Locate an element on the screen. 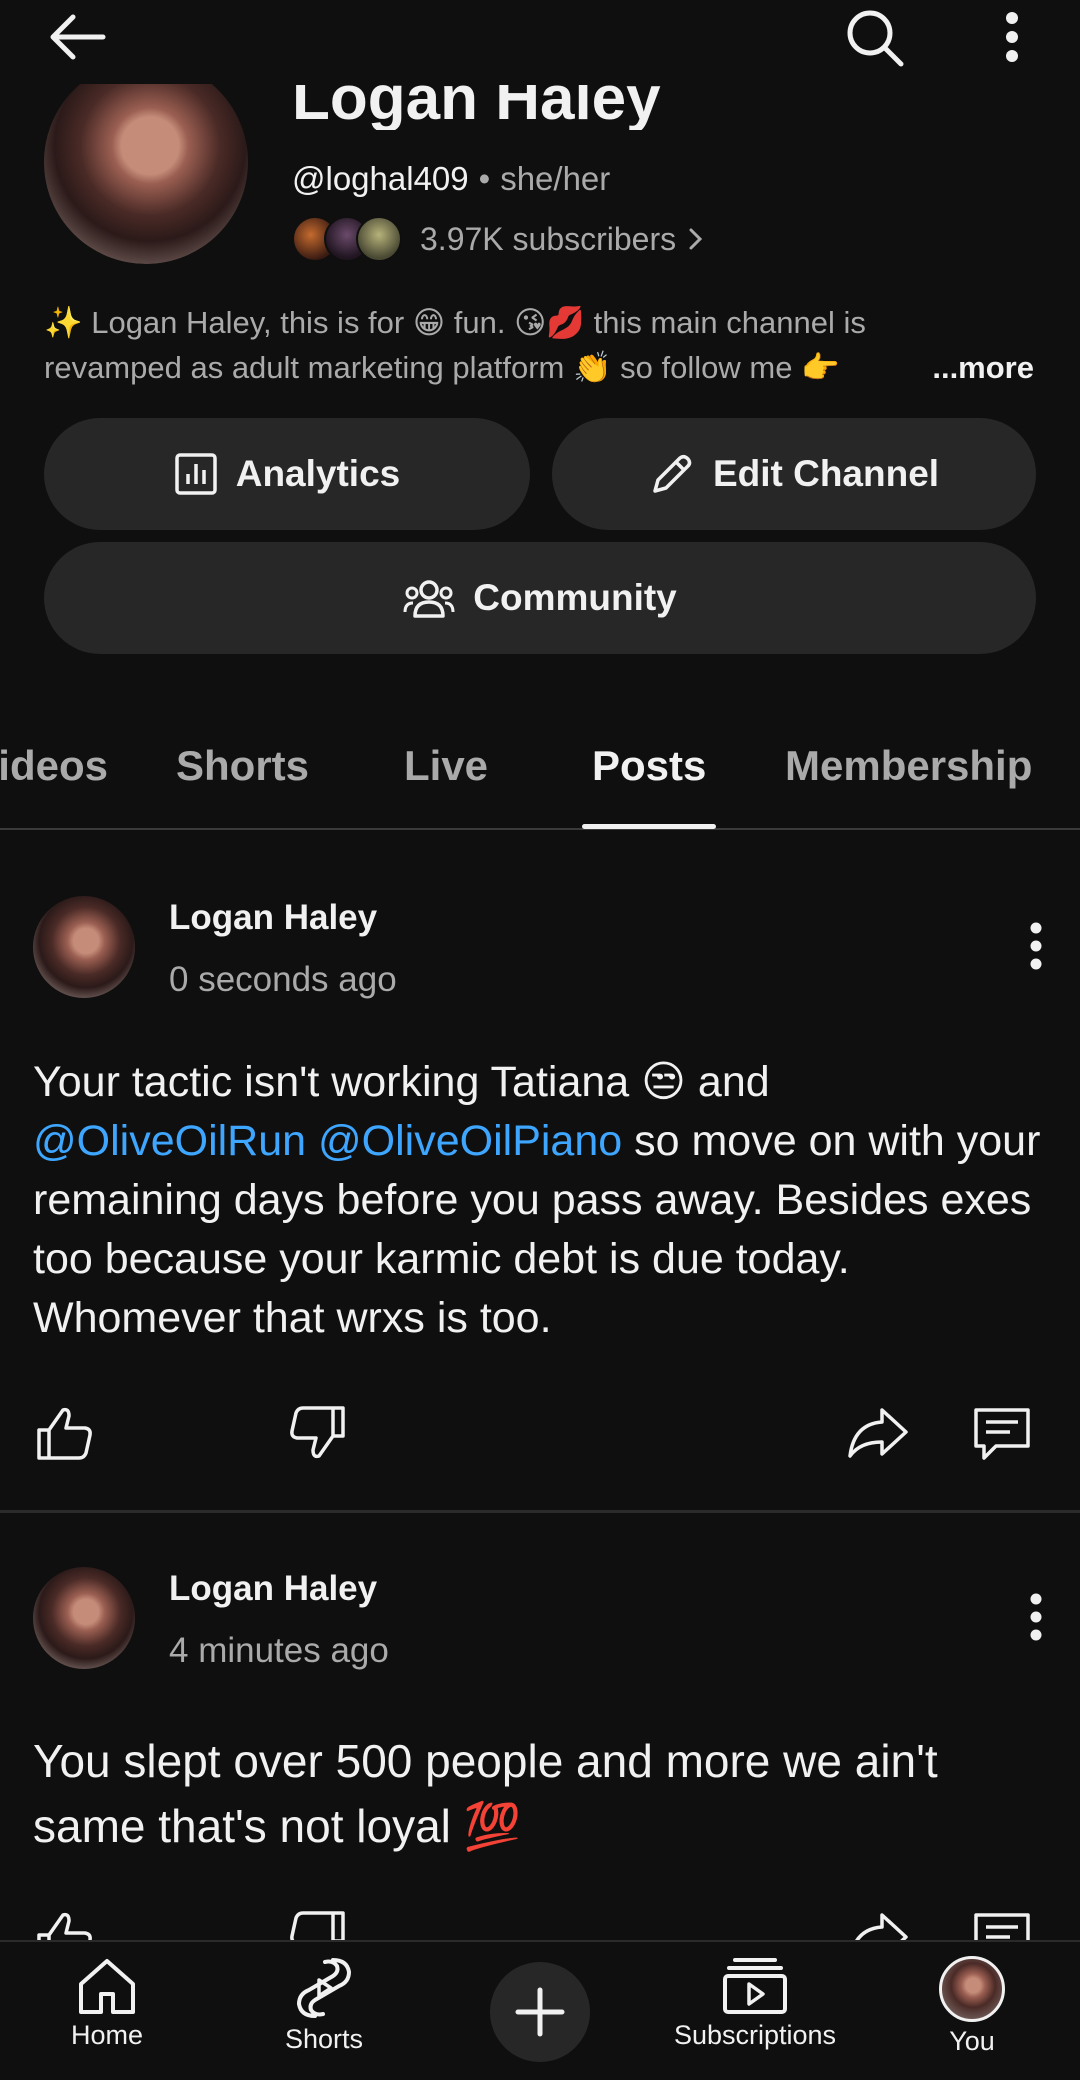 Image resolution: width=1080 pixels, height=2080 pixels. post-timestamp: 4 minutes ago is located at coordinates (279, 1650).